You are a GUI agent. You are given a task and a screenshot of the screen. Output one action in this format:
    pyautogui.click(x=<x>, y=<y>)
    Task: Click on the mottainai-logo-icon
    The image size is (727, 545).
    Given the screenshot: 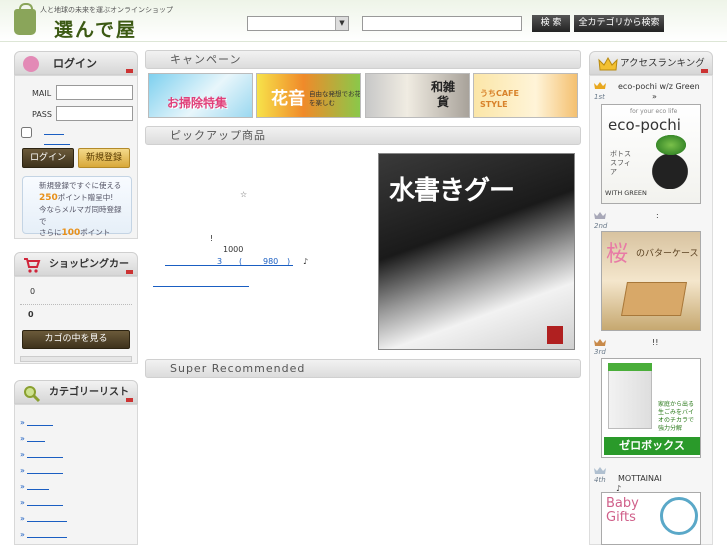 What is the action you would take?
    pyautogui.click(x=679, y=516)
    